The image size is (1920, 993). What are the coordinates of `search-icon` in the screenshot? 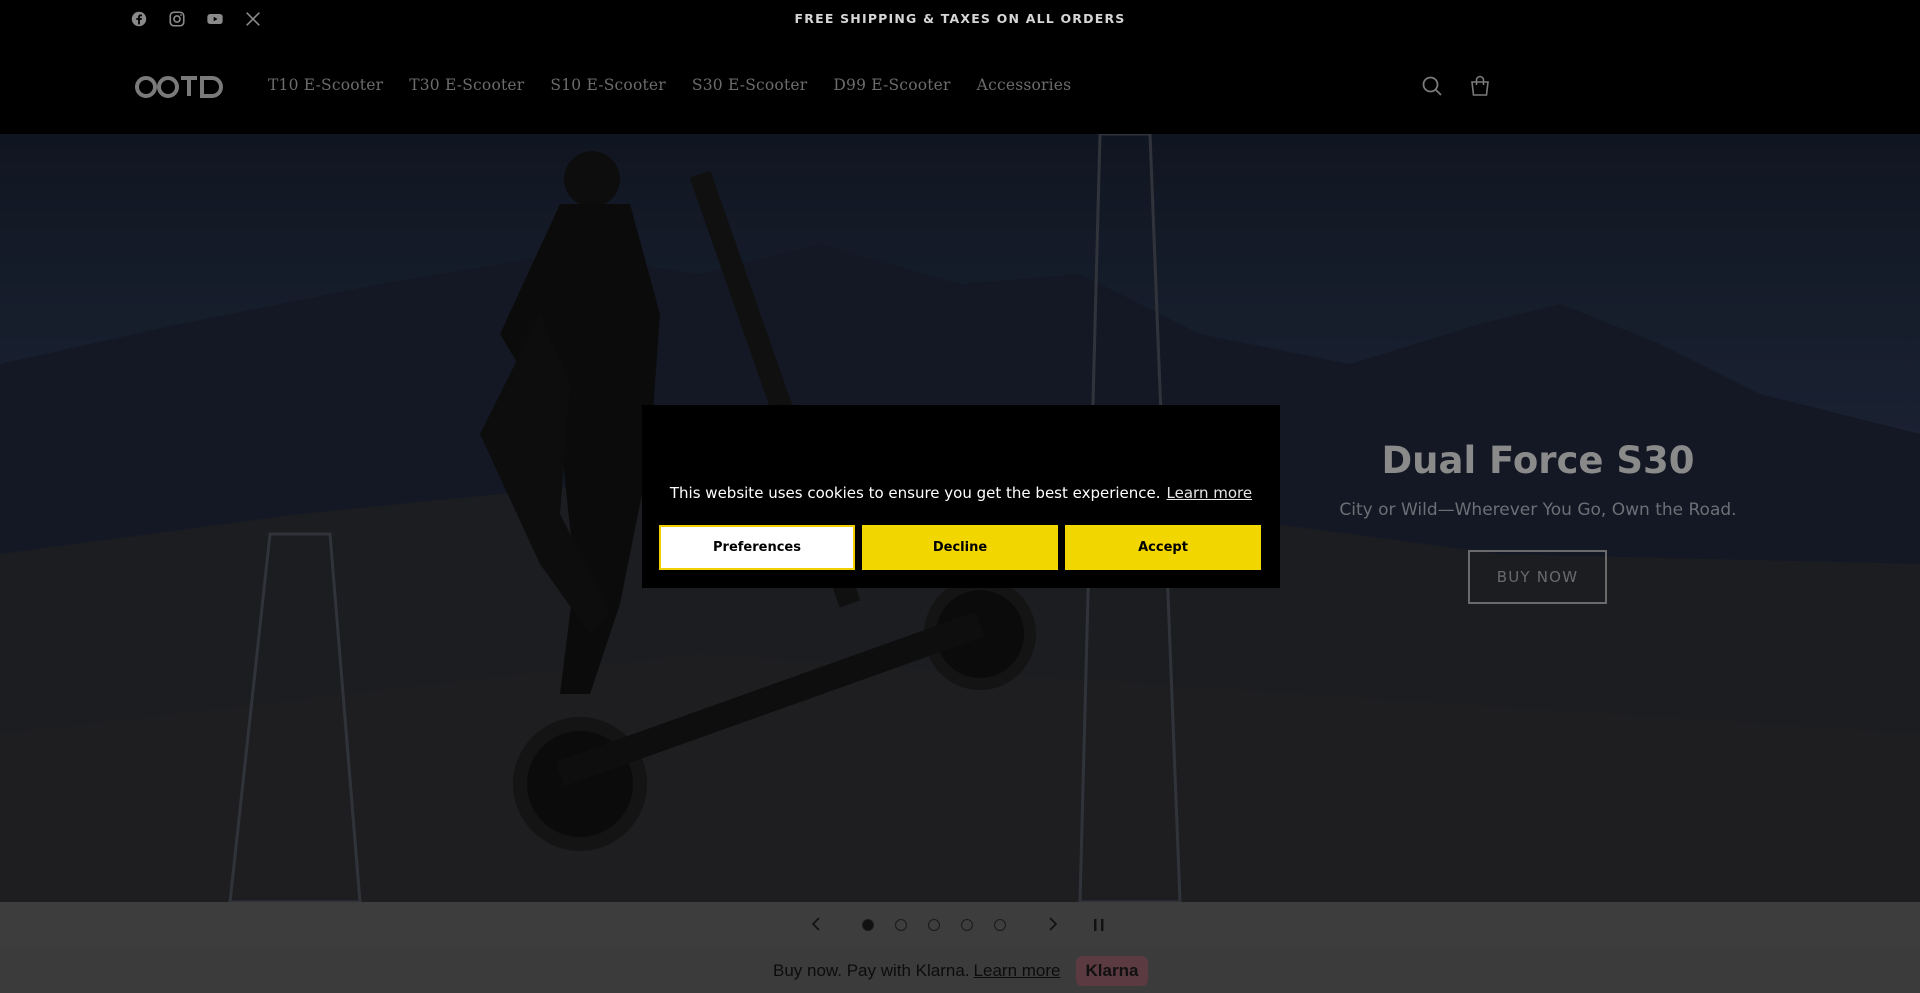 It's located at (1432, 86).